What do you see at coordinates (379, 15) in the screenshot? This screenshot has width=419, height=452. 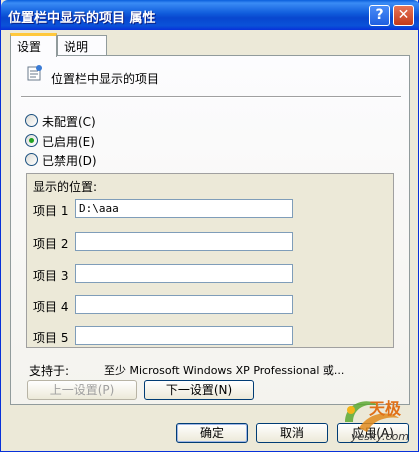 I see `help-button: ?` at bounding box center [379, 15].